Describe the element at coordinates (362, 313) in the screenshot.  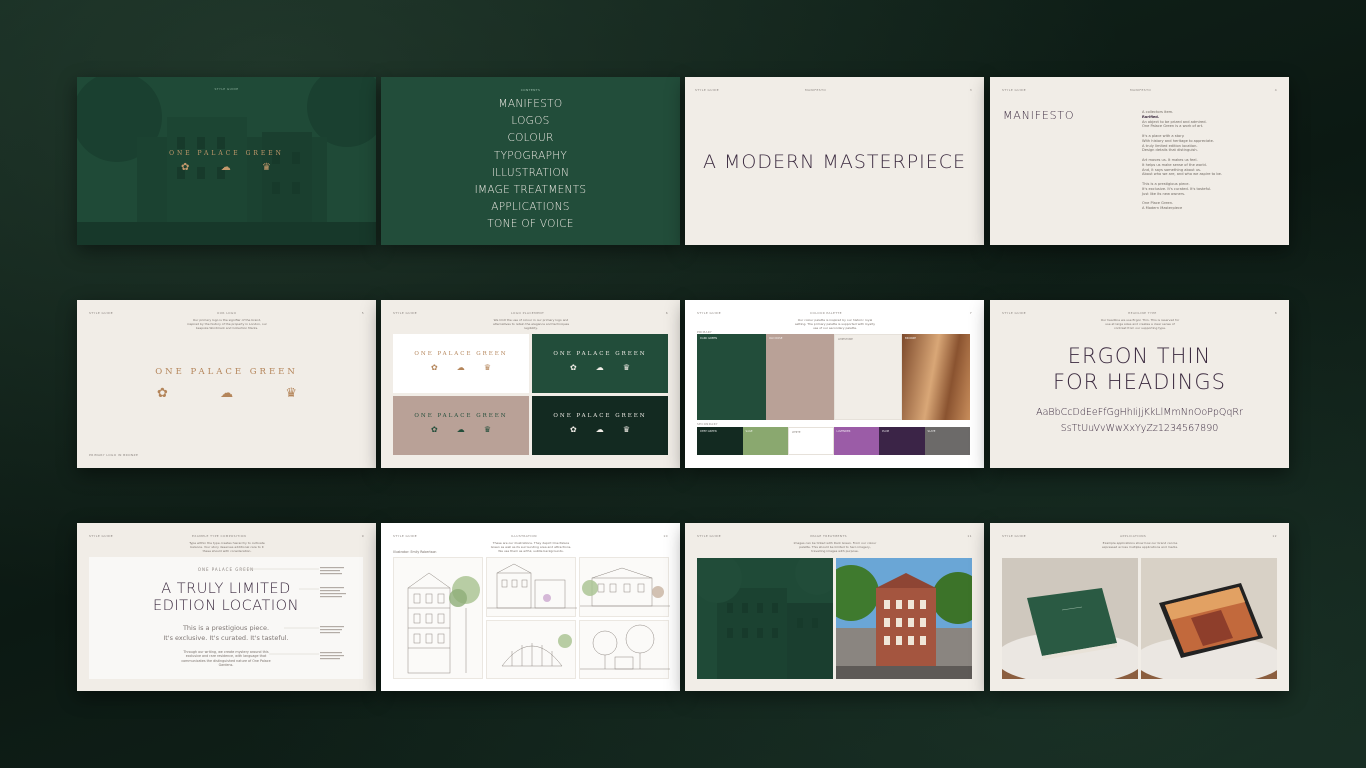
I see `slide-page-number: 5` at that location.